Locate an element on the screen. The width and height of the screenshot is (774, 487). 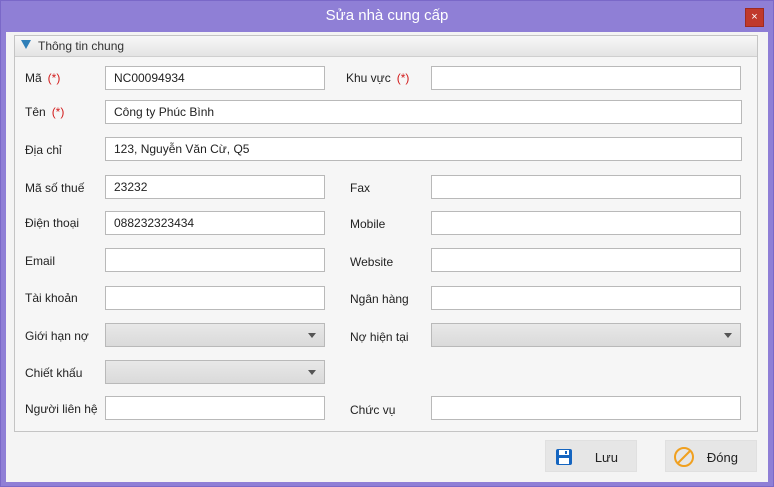
gioi-han-no-dropdown is located at coordinates (215, 335).